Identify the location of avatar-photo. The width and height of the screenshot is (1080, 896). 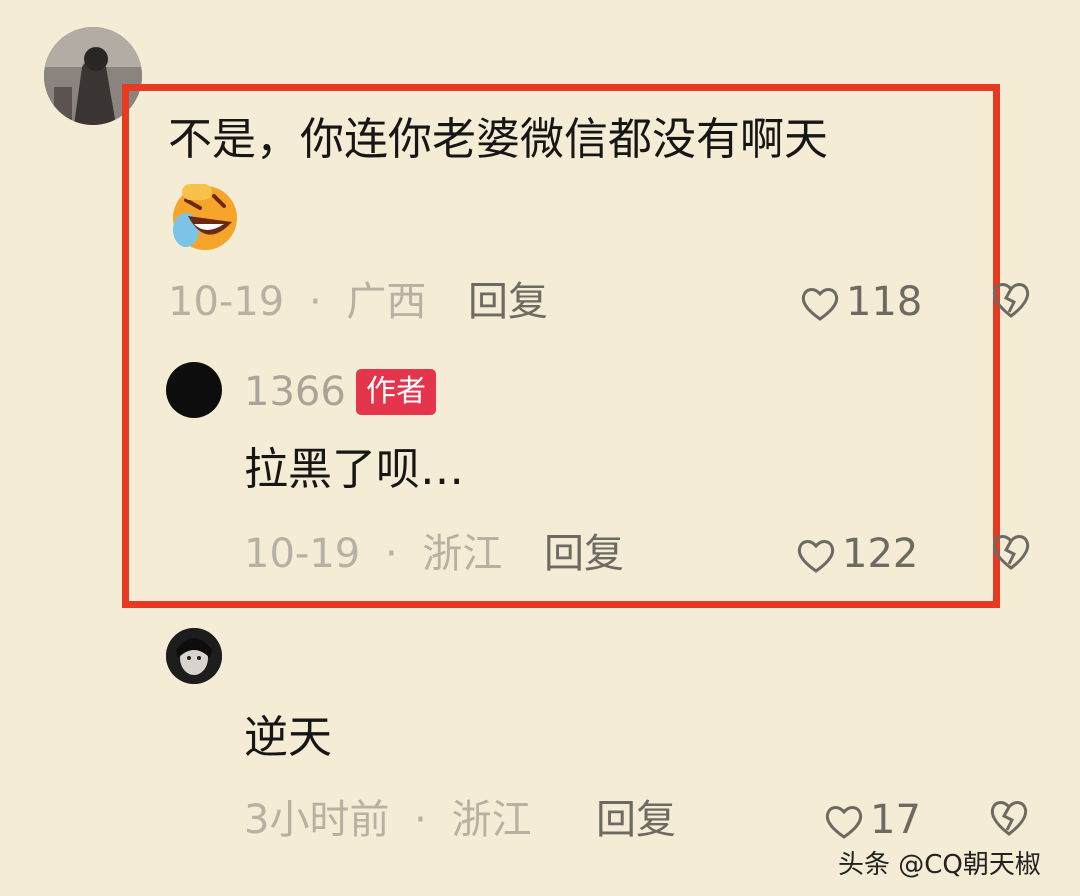
(194, 656).